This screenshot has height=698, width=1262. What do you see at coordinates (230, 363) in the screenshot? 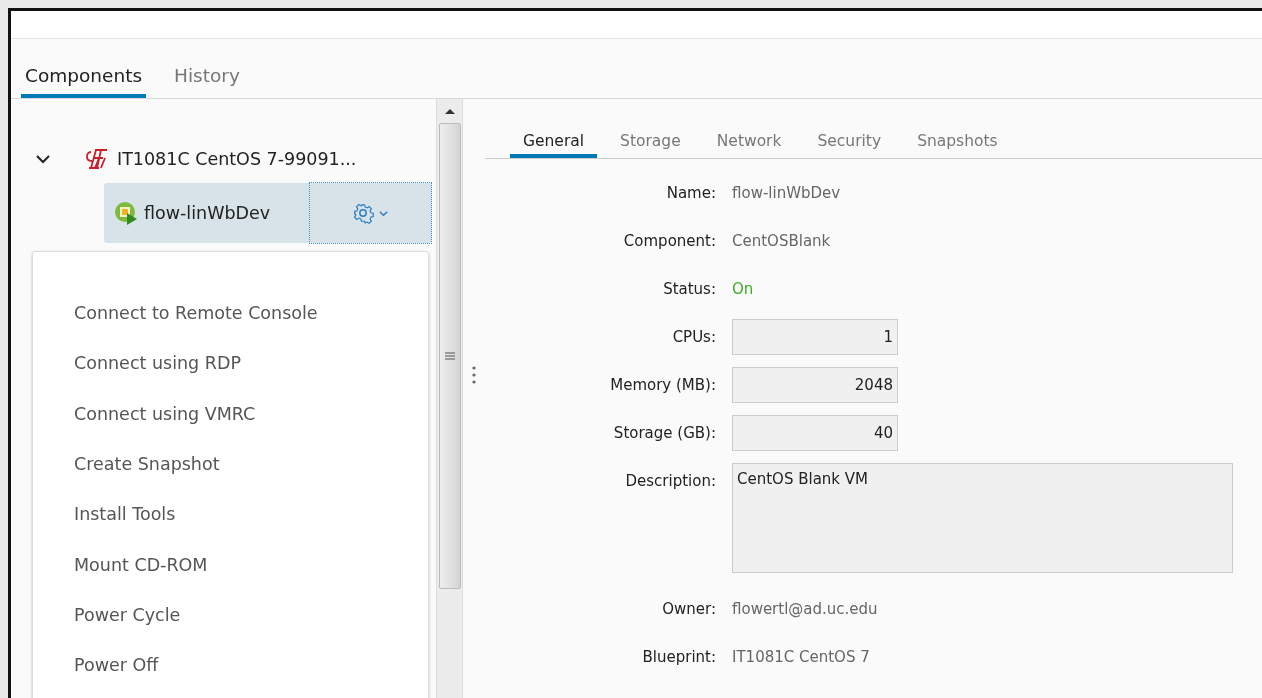
I see `menu-item: Connect using RDP` at bounding box center [230, 363].